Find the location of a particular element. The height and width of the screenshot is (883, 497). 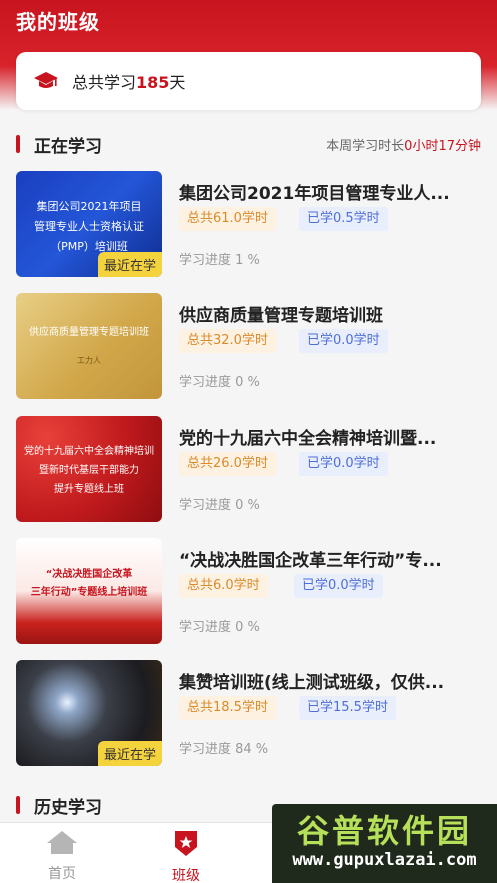

nav-home-label: 首页 is located at coordinates (62, 874).